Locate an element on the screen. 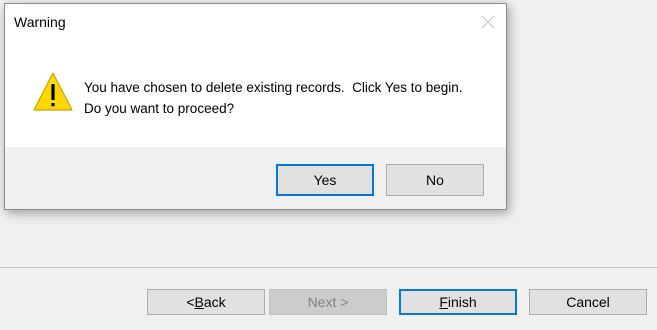 The image size is (657, 330). message-line: Do you want to proceed? is located at coordinates (159, 108).